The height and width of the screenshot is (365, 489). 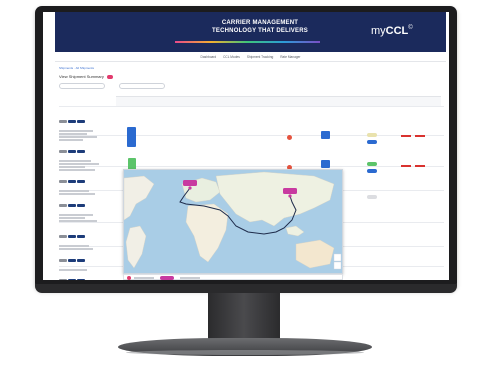 I want to click on breadcrumb: Shipments · All Shipments, so click(x=76, y=68).